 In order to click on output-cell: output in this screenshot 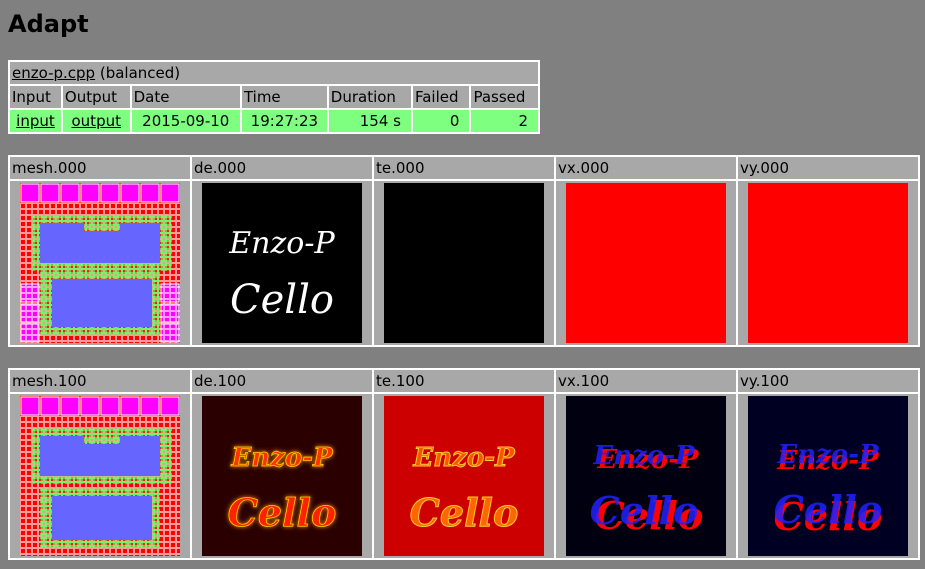, I will do `click(96, 121)`.